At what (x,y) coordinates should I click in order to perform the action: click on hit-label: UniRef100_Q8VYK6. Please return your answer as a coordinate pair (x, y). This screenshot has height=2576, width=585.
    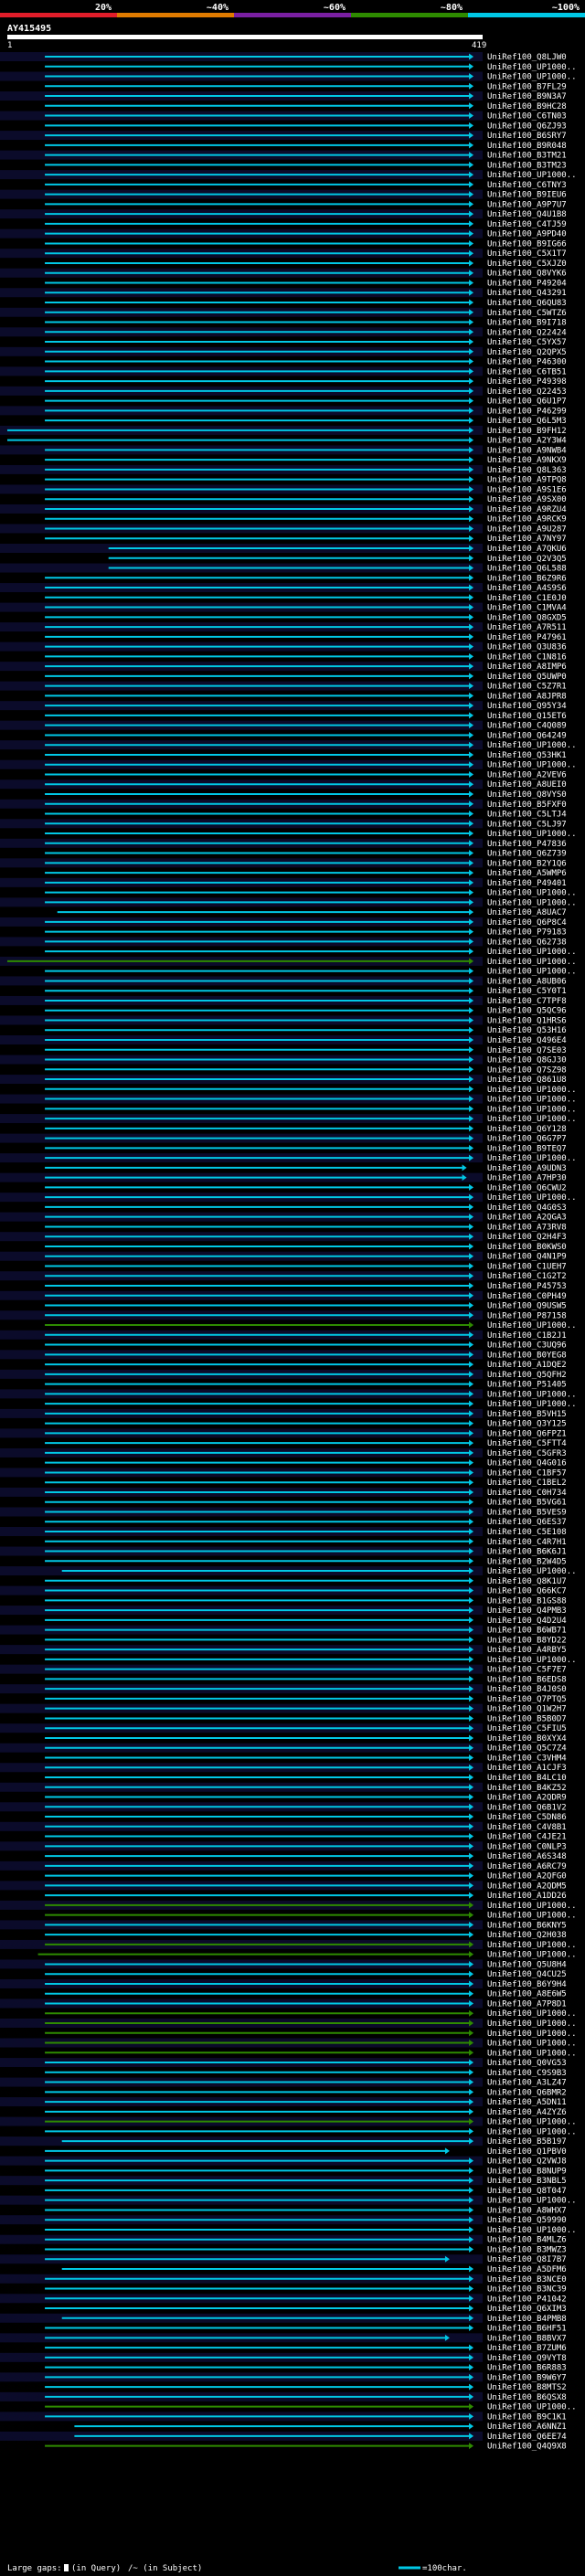
    Looking at the image, I should click on (527, 274).